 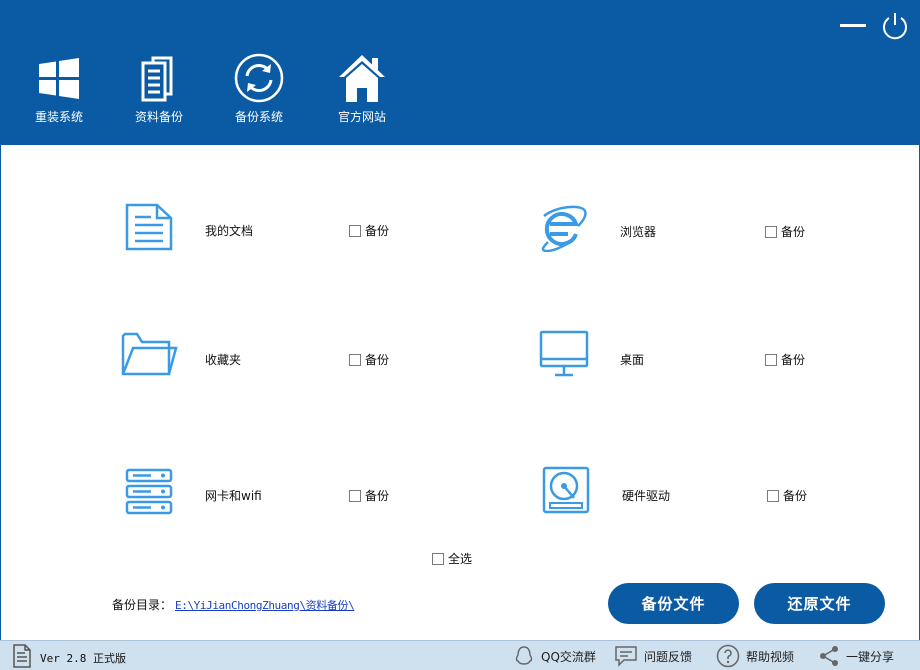 I want to click on select-all-checkbox: 全选, so click(x=452, y=558).